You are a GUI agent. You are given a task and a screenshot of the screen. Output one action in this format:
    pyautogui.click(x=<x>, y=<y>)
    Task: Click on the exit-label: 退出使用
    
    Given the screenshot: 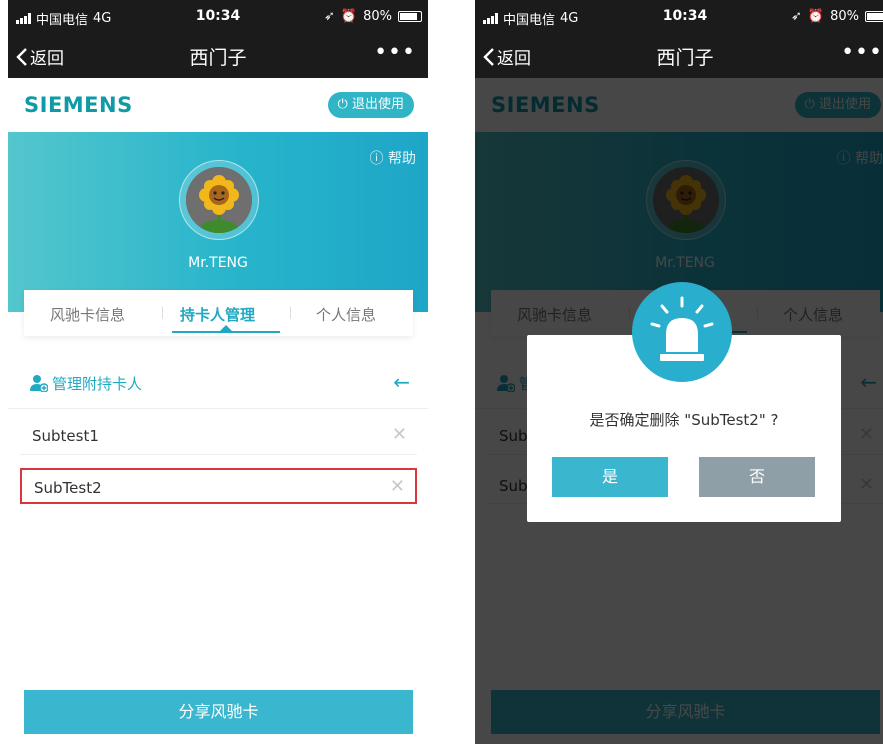 What is the action you would take?
    pyautogui.click(x=377, y=104)
    